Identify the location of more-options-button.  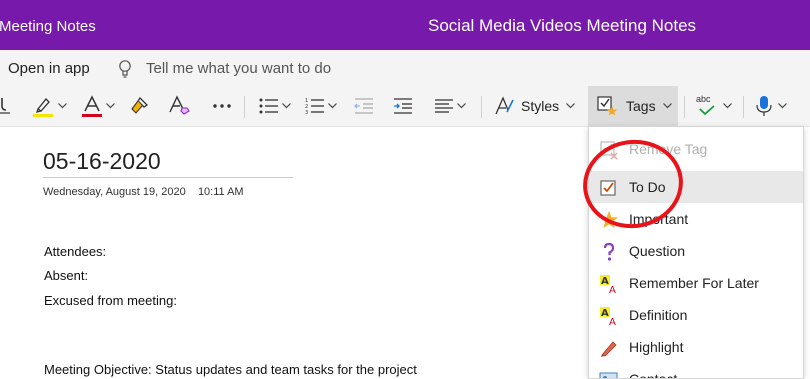
(222, 106).